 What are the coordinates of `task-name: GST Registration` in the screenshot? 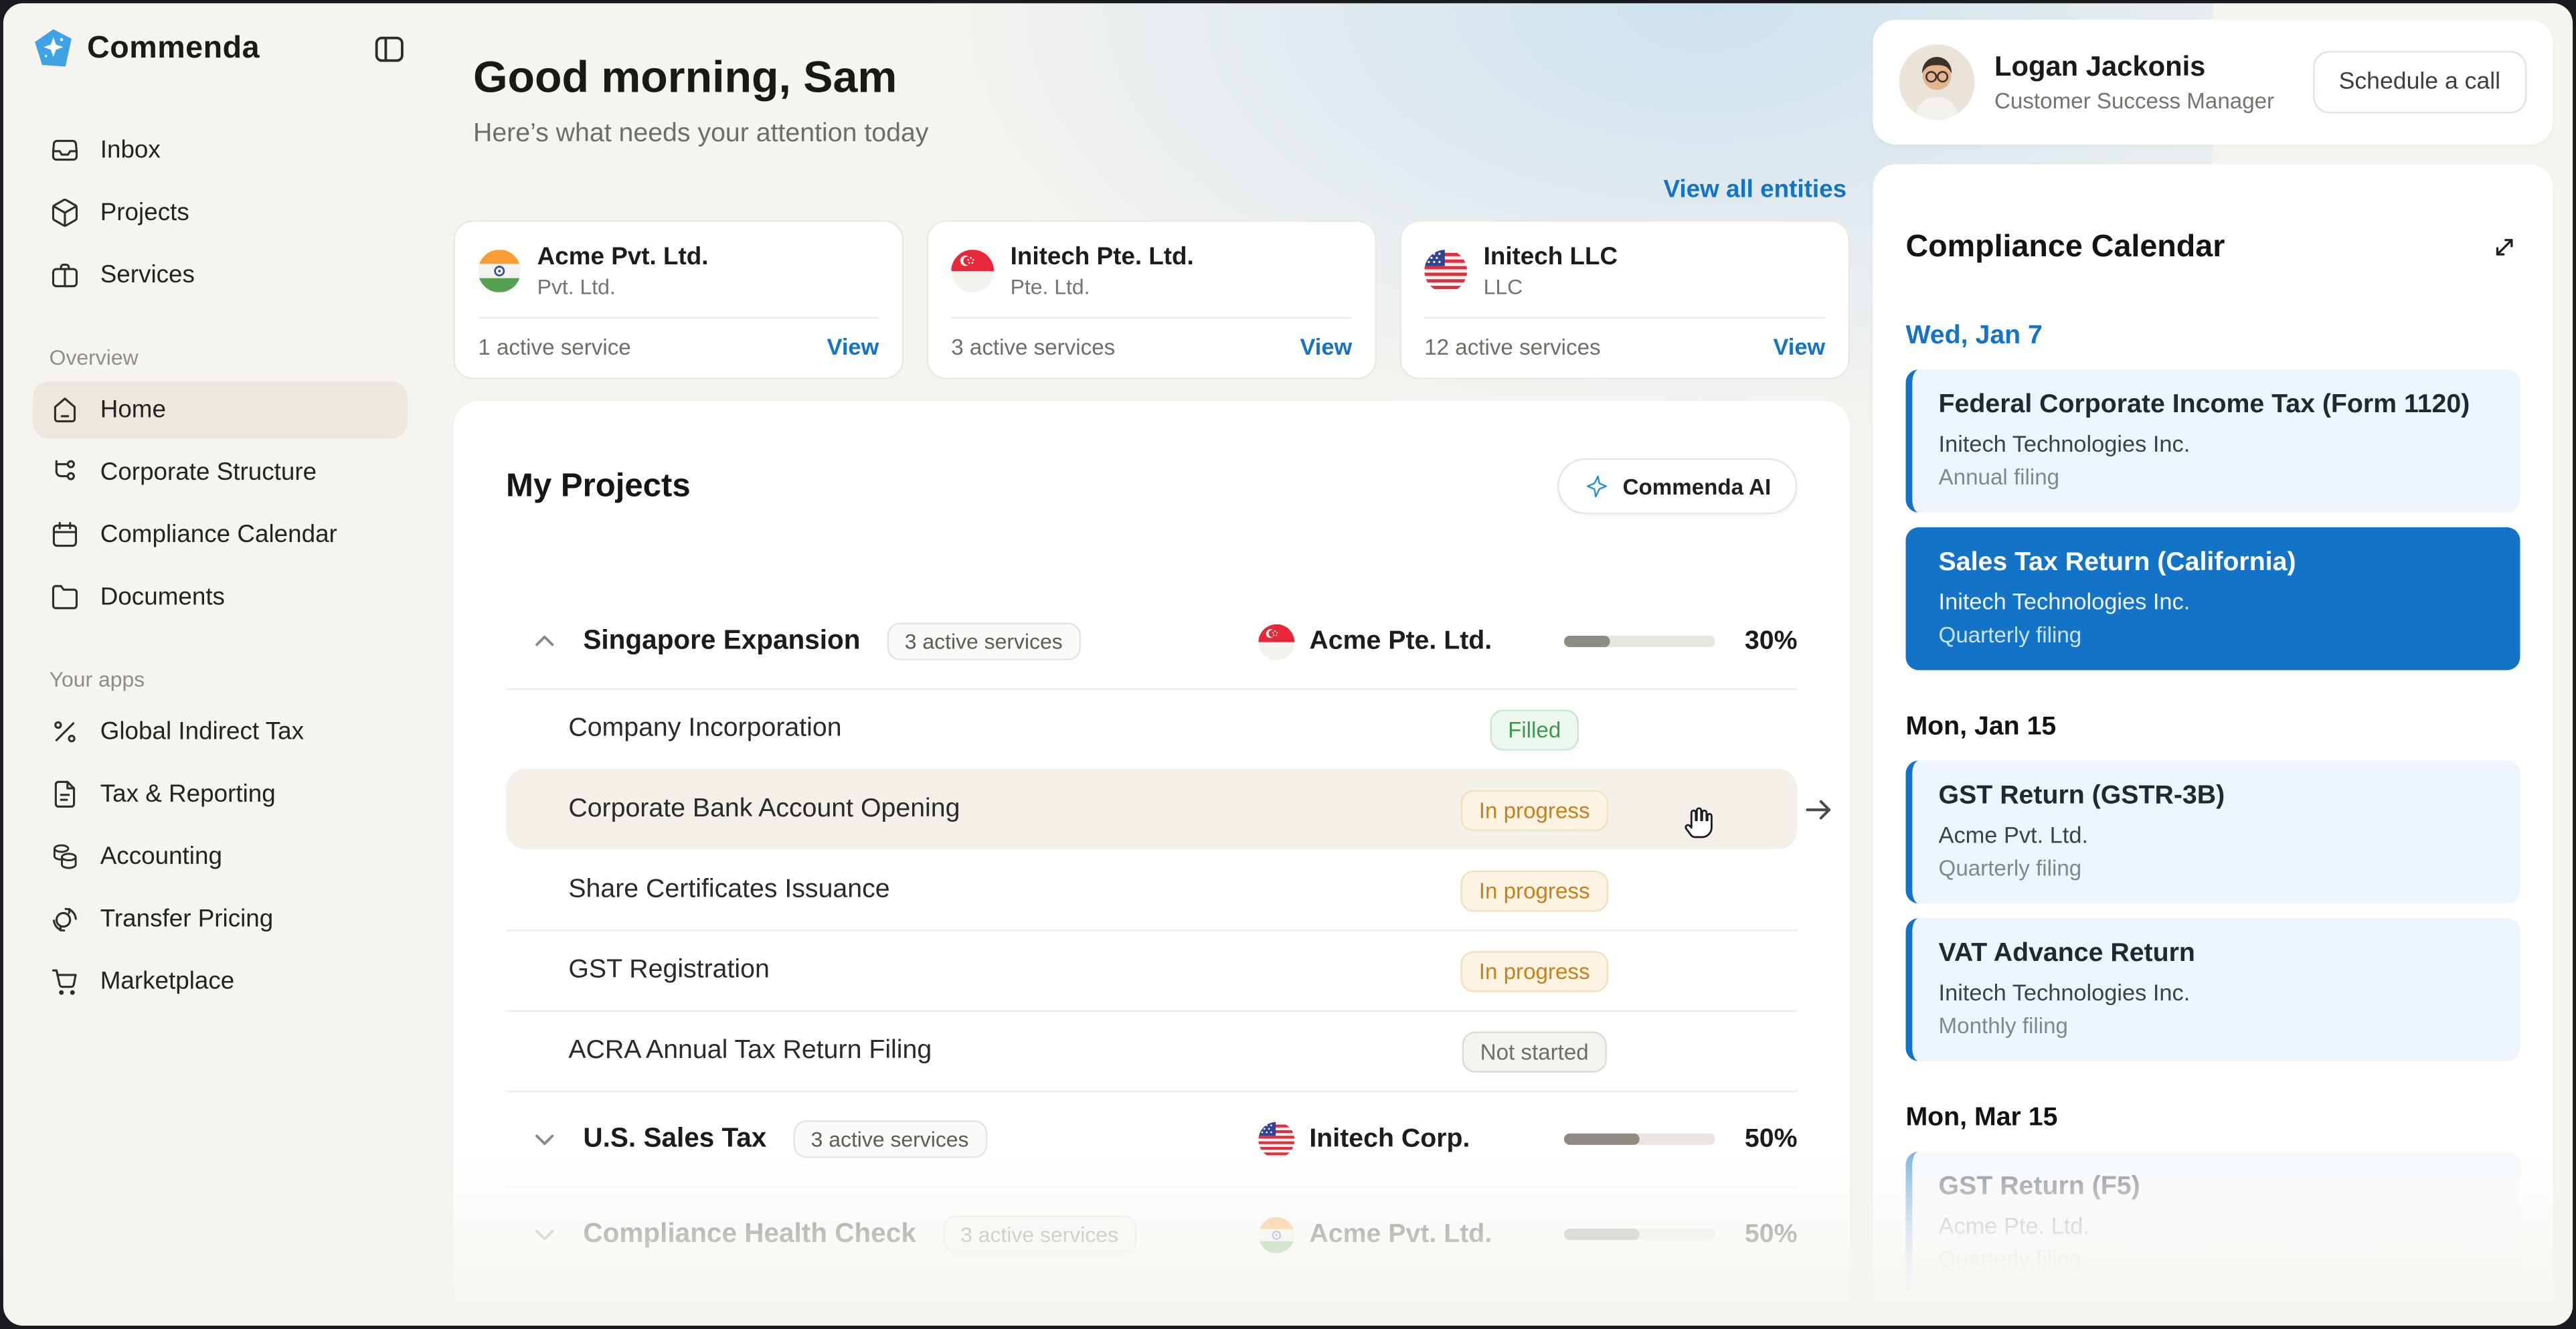 It's located at (669, 970).